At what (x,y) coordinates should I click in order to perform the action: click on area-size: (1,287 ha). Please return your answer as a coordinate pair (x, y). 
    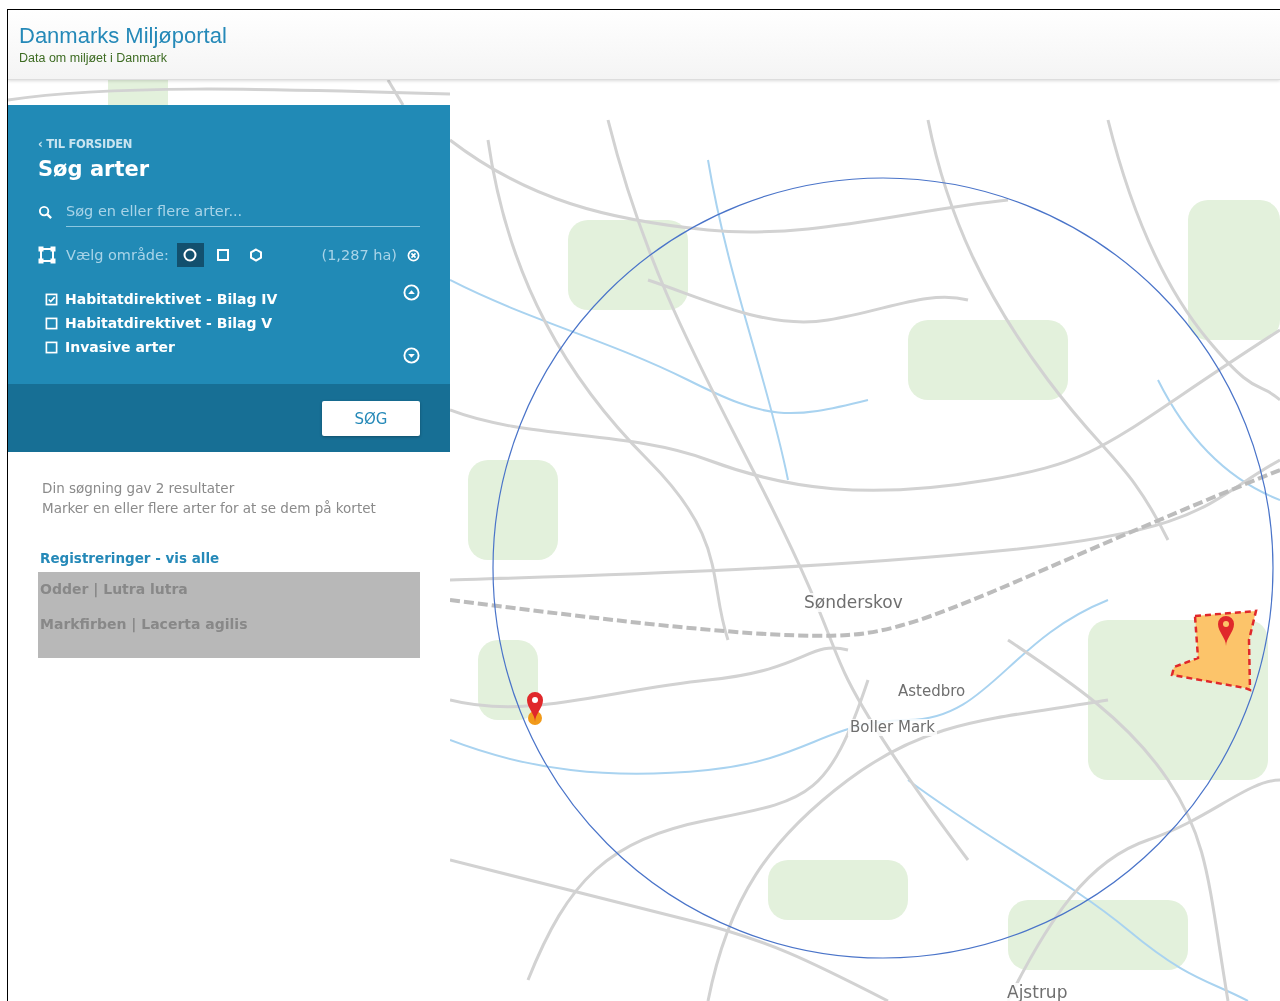
    Looking at the image, I should click on (359, 255).